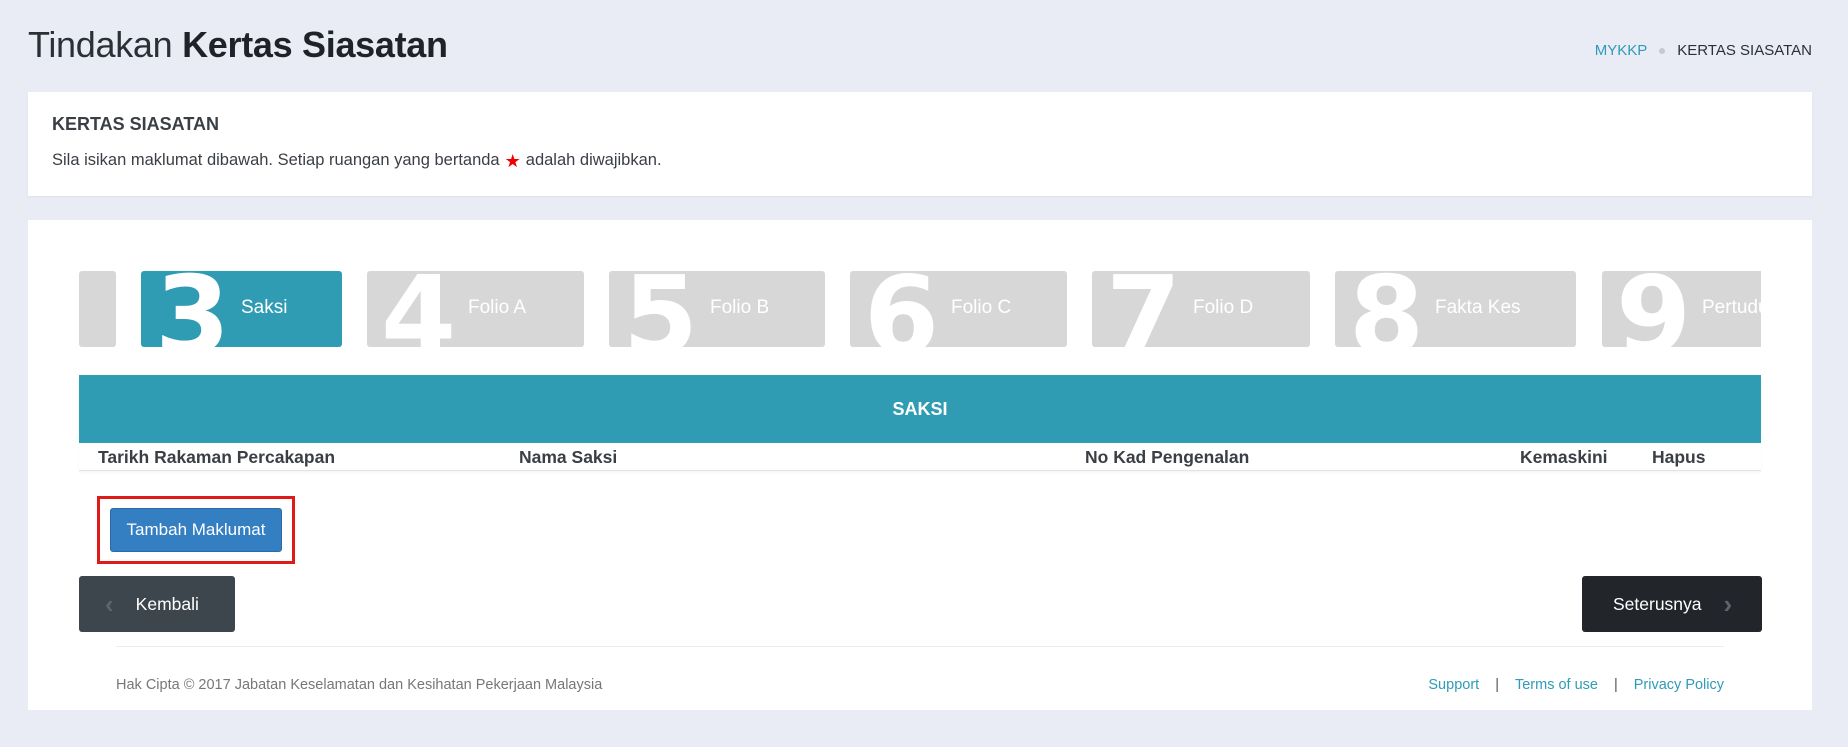 This screenshot has height=747, width=1848. What do you see at coordinates (1728, 604) in the screenshot?
I see `chevron-right-icon: ›` at bounding box center [1728, 604].